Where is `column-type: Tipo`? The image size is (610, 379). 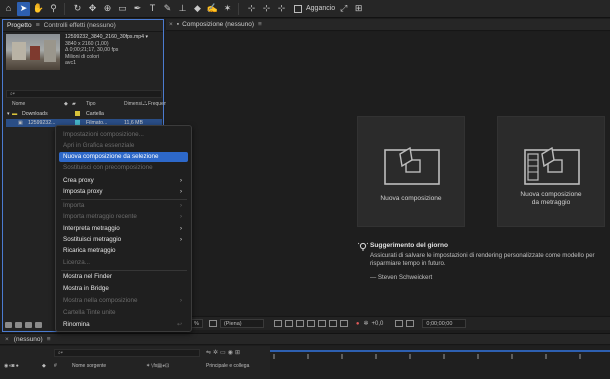 column-type: Tipo is located at coordinates (91, 104).